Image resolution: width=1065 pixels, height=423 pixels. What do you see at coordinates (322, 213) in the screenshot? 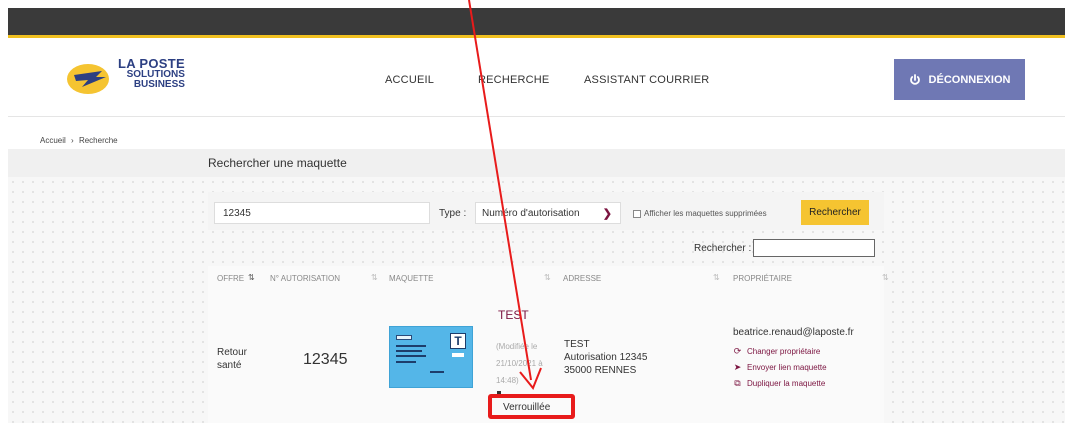
I see `search-input` at bounding box center [322, 213].